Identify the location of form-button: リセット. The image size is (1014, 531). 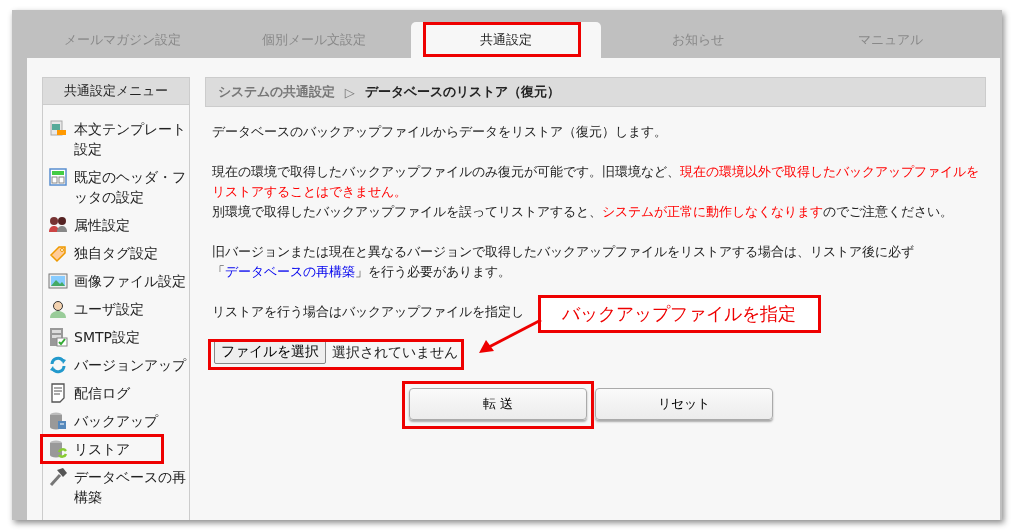
(684, 404).